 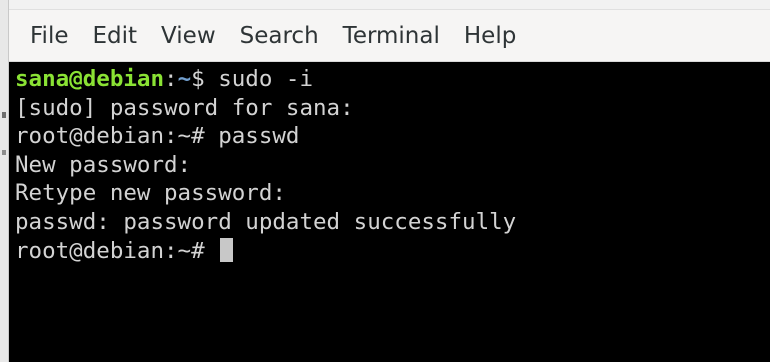 I want to click on terminal-line: sana@debian:~$ sudo -i, so click(x=392, y=79).